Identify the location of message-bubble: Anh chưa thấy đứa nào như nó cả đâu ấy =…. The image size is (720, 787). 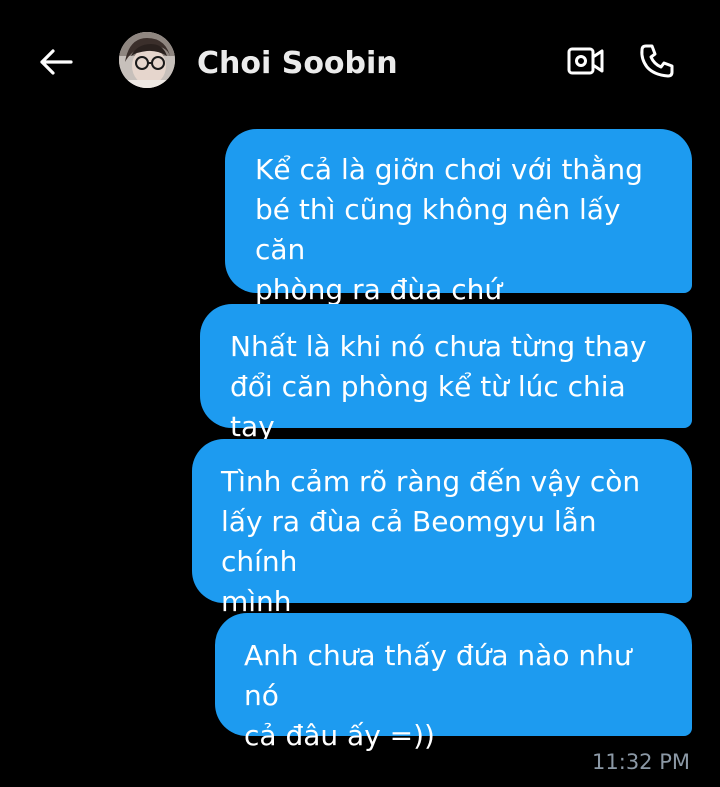
(453, 682).